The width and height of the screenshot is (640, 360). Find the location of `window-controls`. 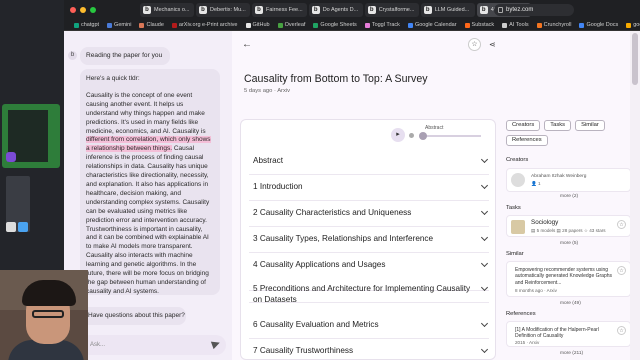

window-controls is located at coordinates (83, 10).